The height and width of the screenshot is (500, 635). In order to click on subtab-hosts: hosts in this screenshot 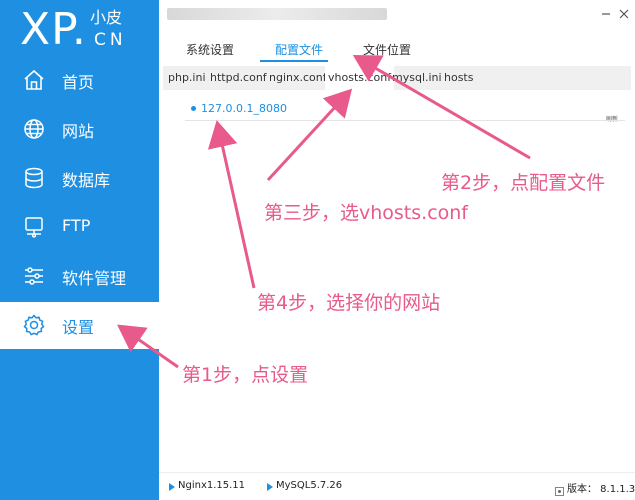, I will do `click(458, 77)`.